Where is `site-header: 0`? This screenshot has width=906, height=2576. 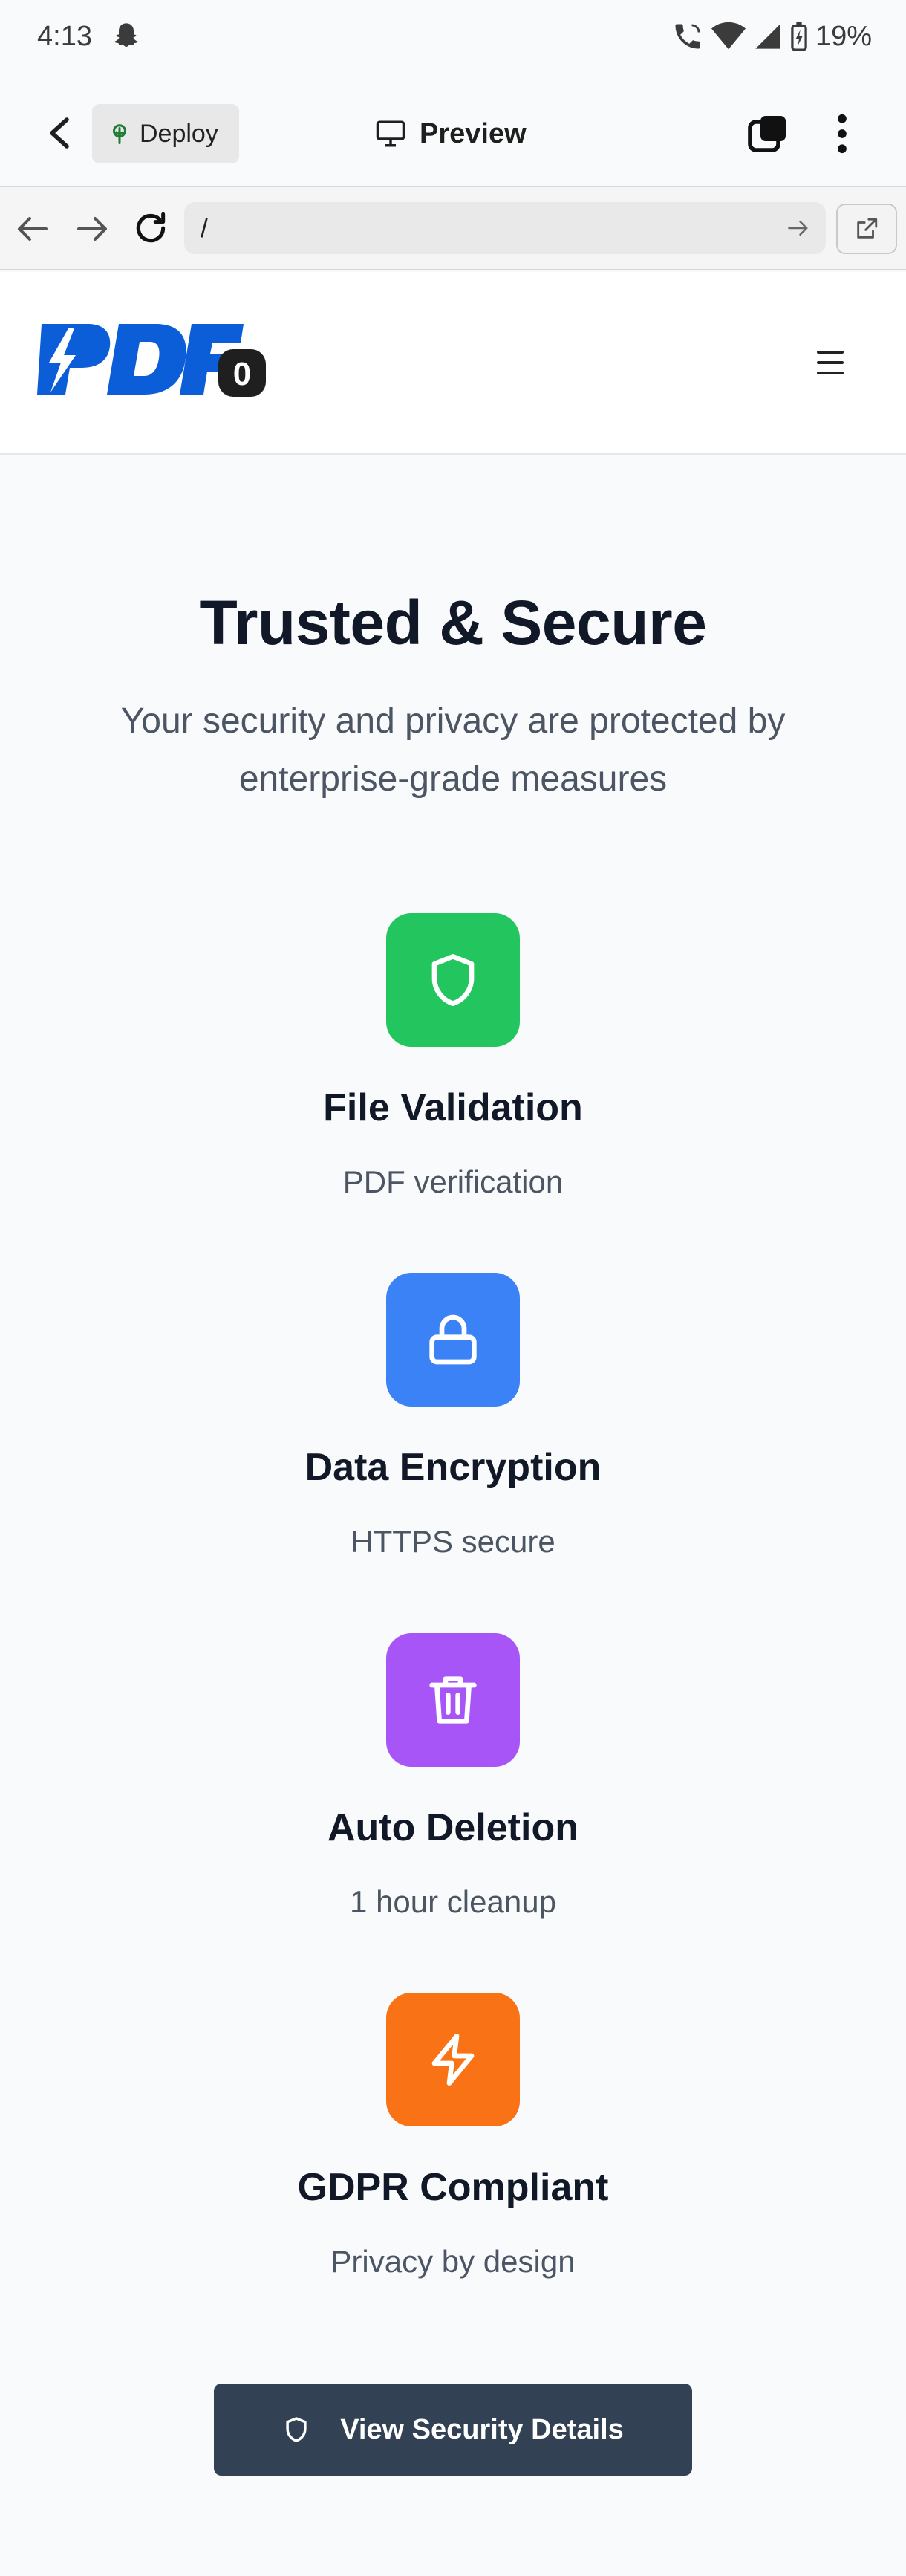
site-header: 0 is located at coordinates (453, 363).